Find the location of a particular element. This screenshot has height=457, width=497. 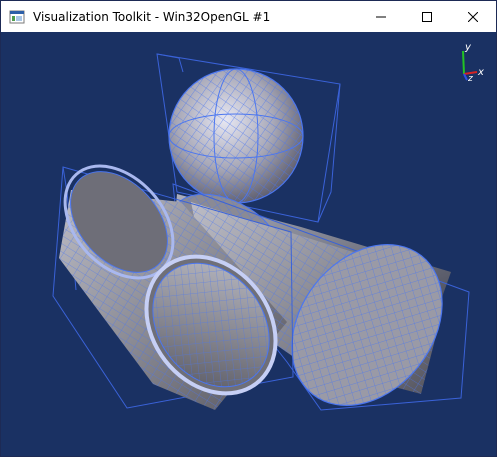

vtk-window-icon is located at coordinates (17, 16).